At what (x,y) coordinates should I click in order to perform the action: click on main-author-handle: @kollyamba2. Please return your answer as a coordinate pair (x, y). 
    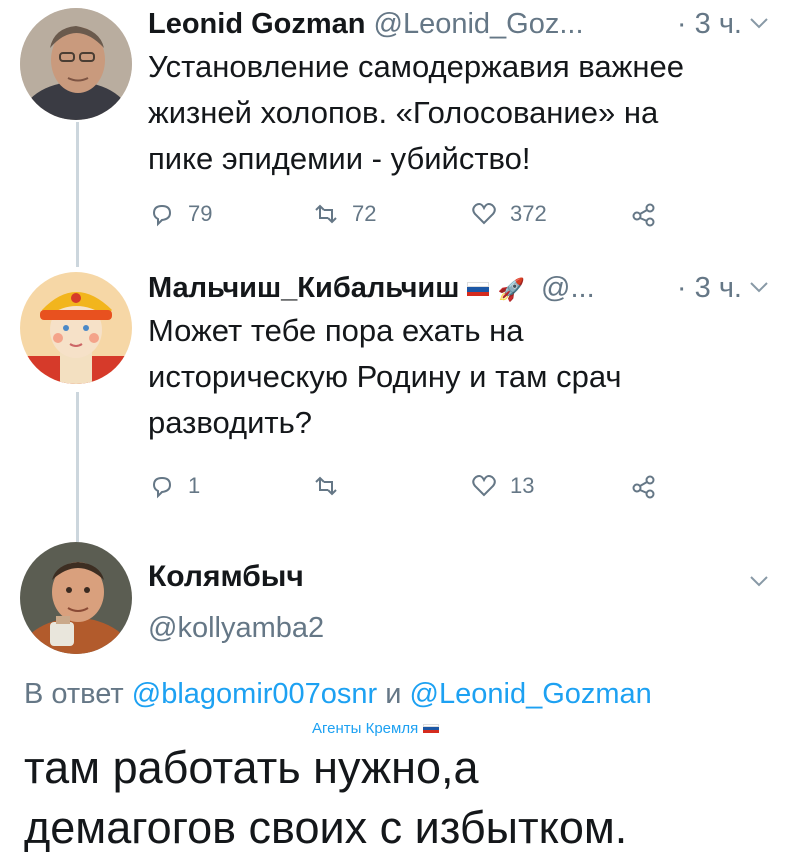
    Looking at the image, I should click on (236, 628).